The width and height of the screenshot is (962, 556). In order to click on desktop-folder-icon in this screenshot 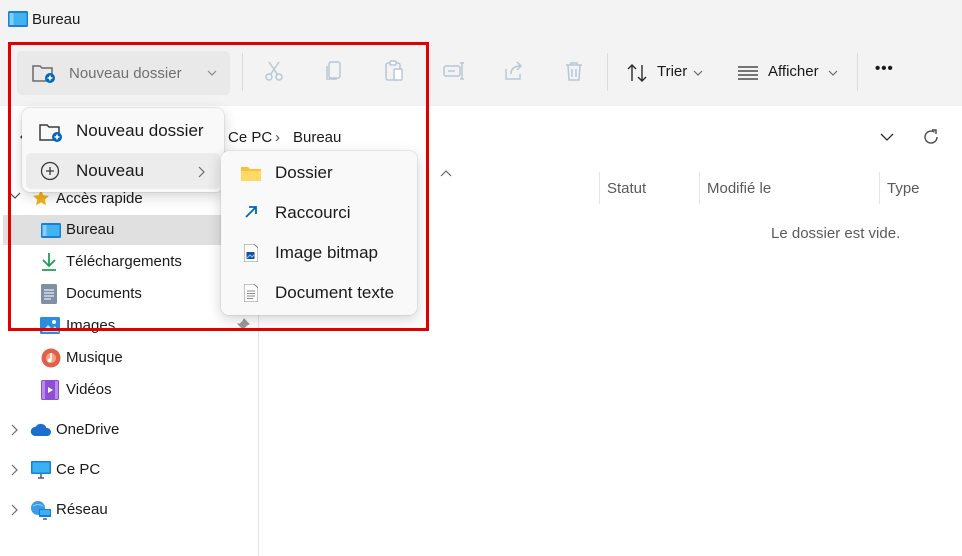, I will do `click(18, 19)`.